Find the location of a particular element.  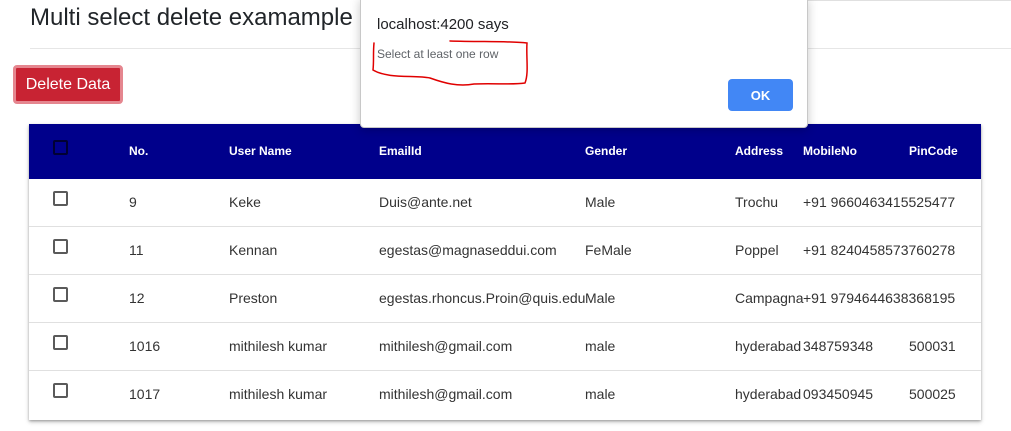

cell-email: Duis@ante.net is located at coordinates (425, 202).